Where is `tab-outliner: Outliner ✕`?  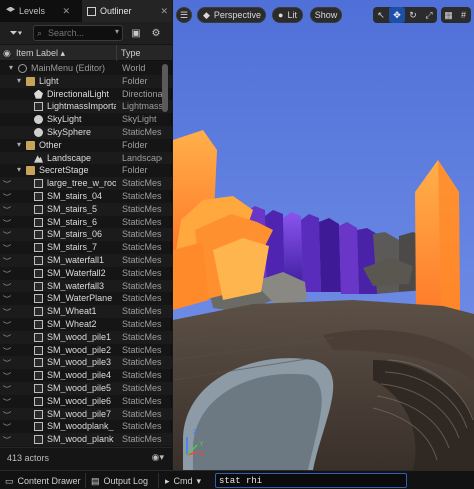 tab-outliner: Outliner ✕ is located at coordinates (127, 11).